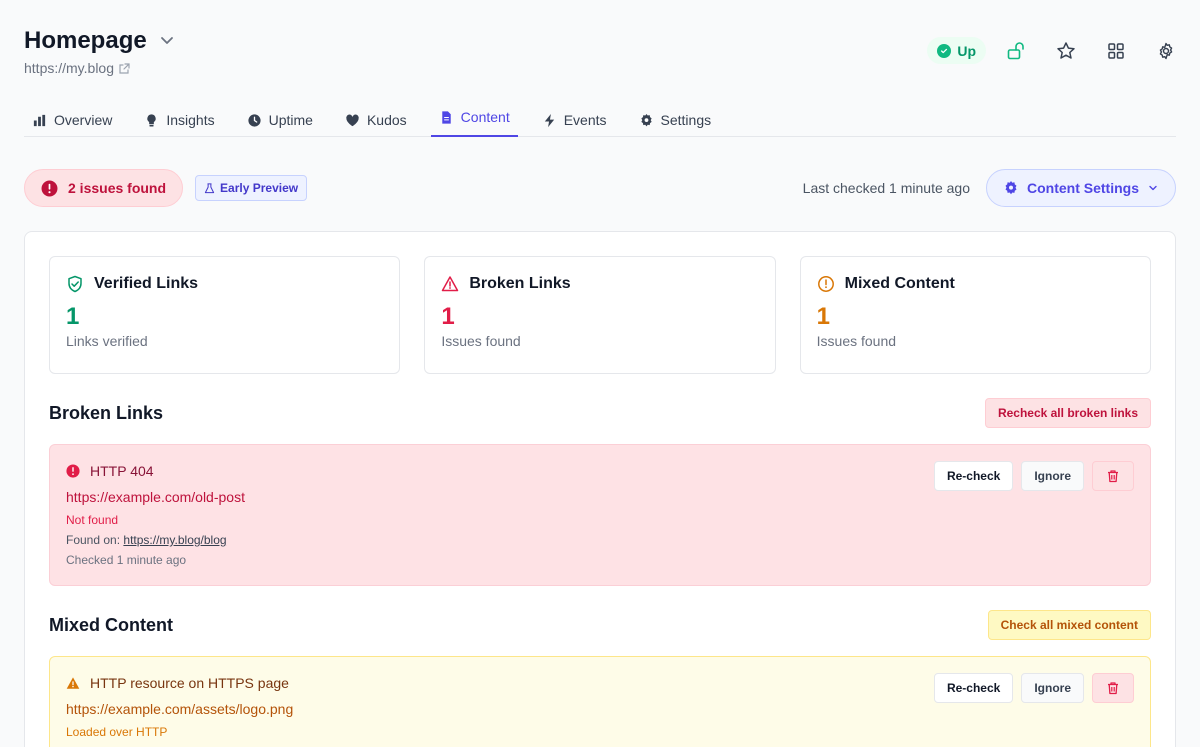 This screenshot has height=747, width=1200. I want to click on issues-badge: 2 issues found, so click(104, 188).